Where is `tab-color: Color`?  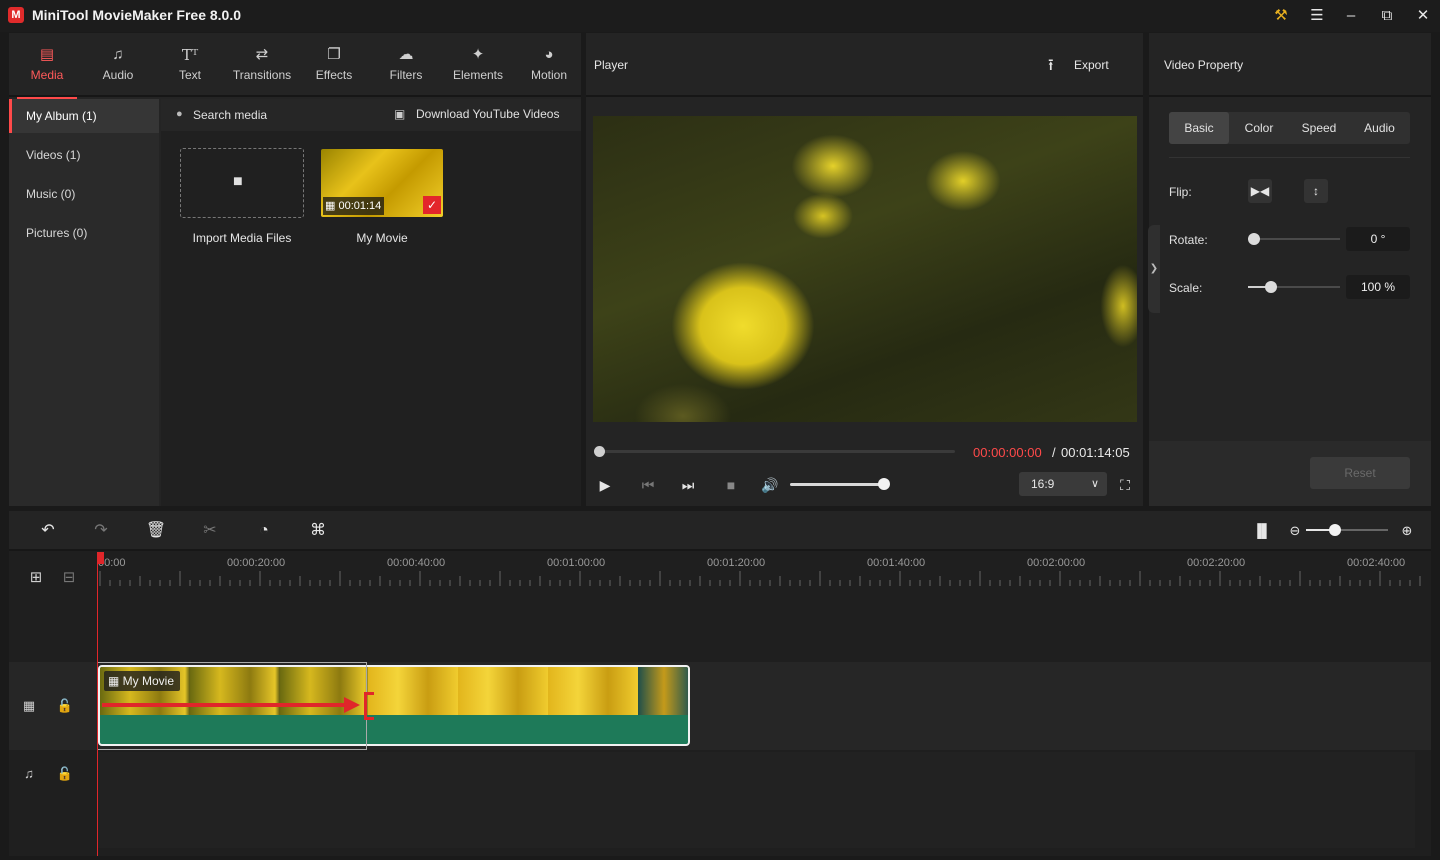
tab-color: Color is located at coordinates (1259, 128).